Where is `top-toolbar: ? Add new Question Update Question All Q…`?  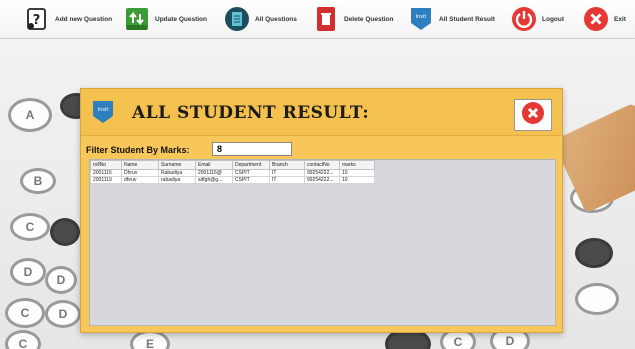
top-toolbar: ? Add new Question Update Question All Q… is located at coordinates (317, 19).